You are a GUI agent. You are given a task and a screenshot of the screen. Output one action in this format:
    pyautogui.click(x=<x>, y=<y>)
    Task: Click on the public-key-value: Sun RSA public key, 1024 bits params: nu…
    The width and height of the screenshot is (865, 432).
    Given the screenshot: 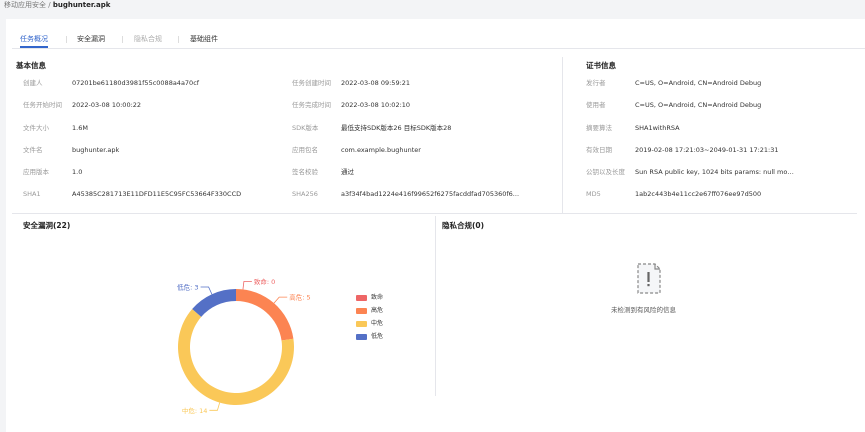 What is the action you would take?
    pyautogui.click(x=715, y=172)
    